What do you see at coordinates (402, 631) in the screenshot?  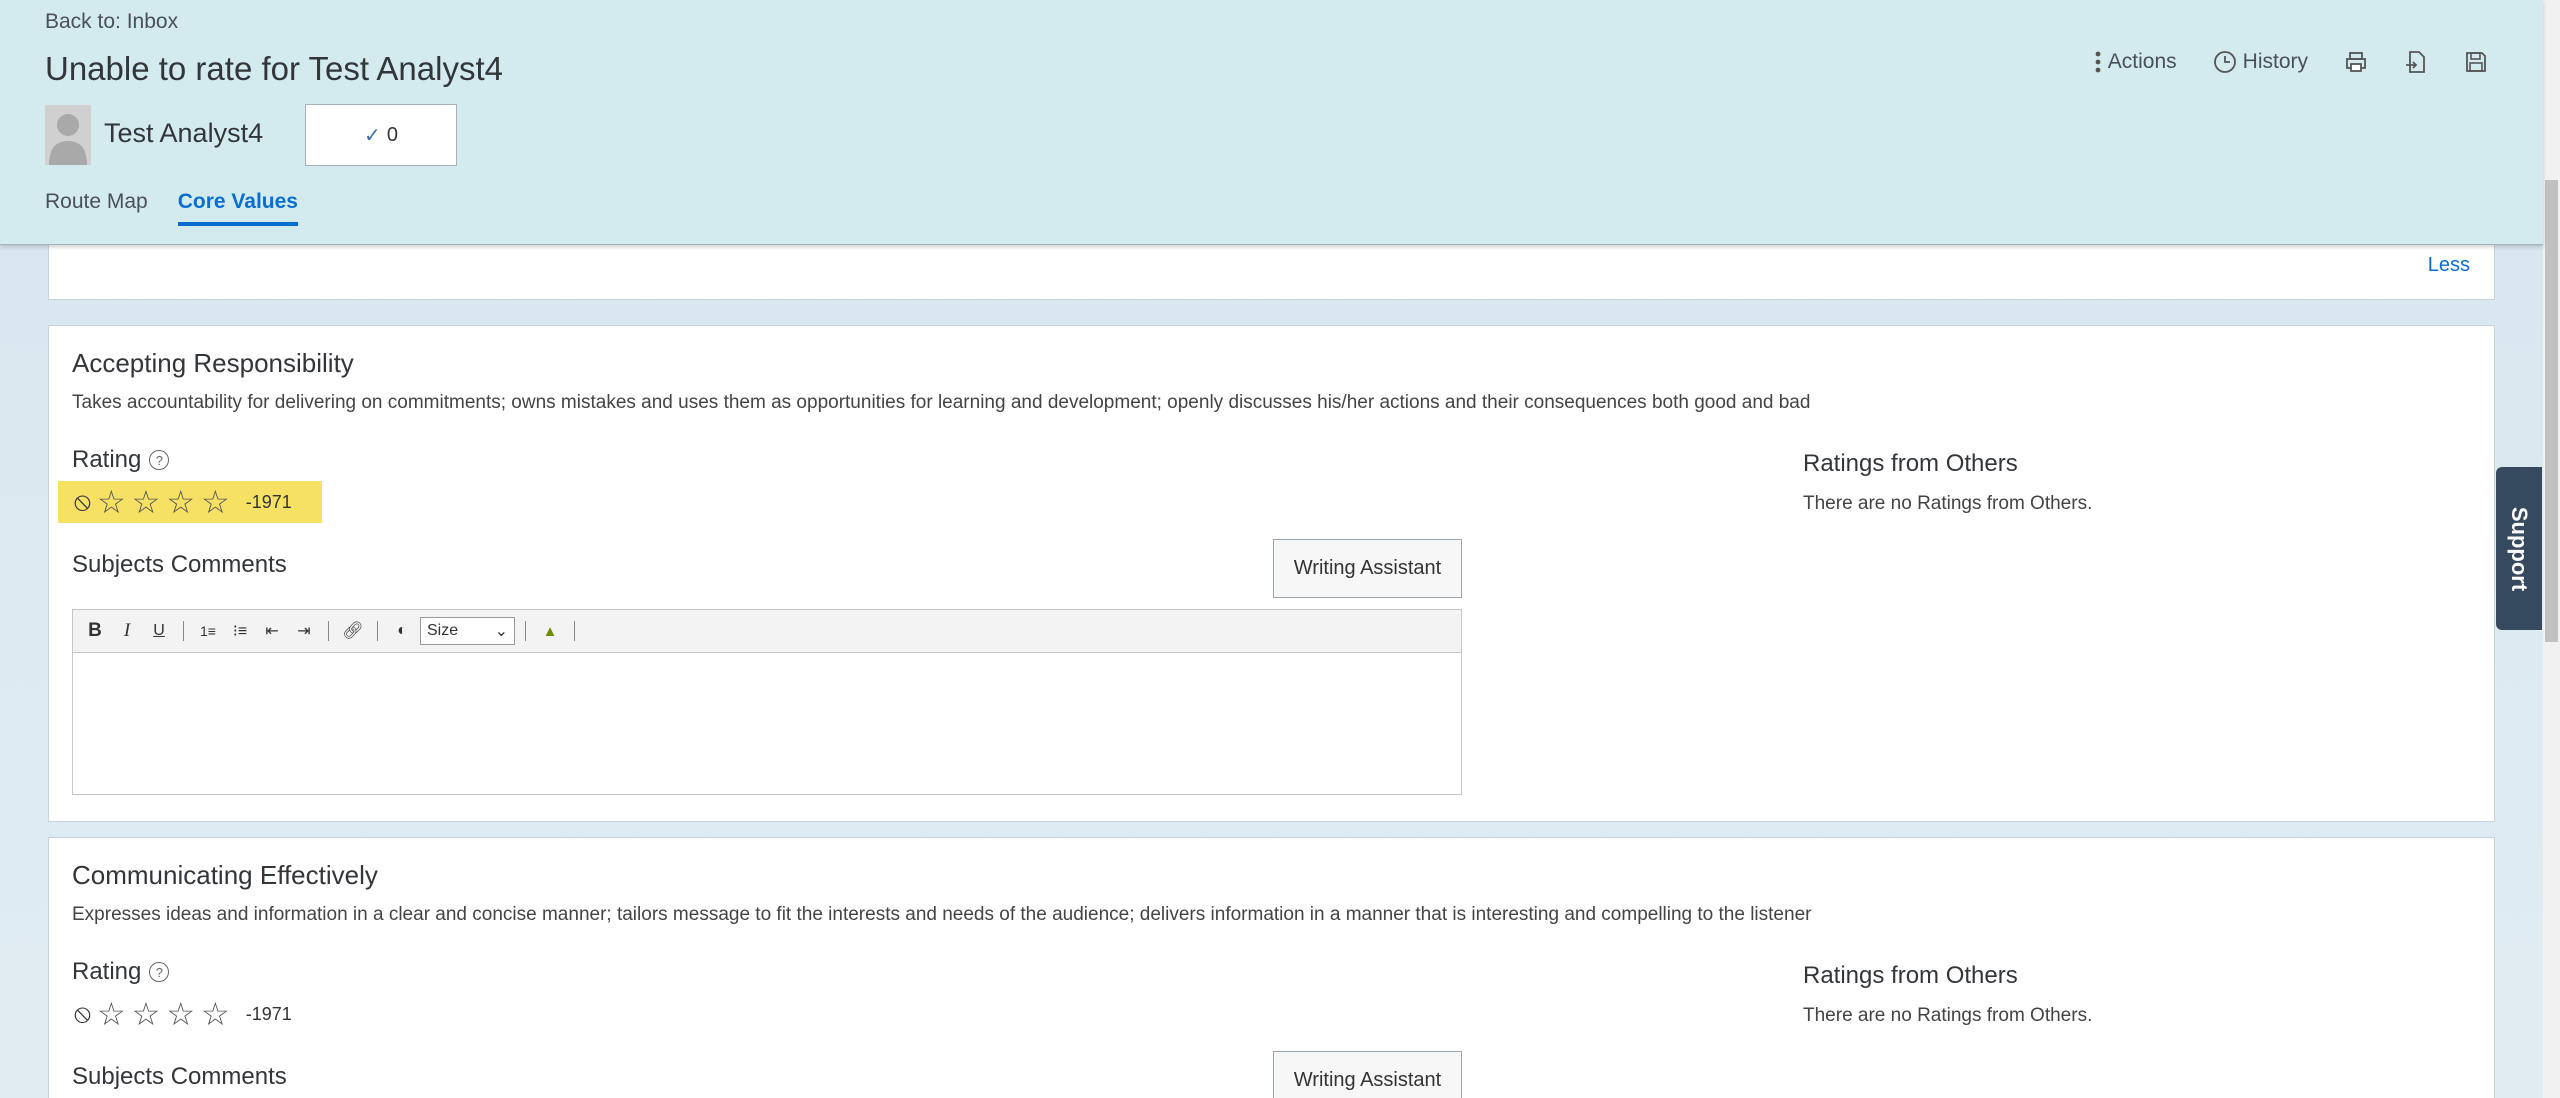 I see `color-palette-icon: ◐` at bounding box center [402, 631].